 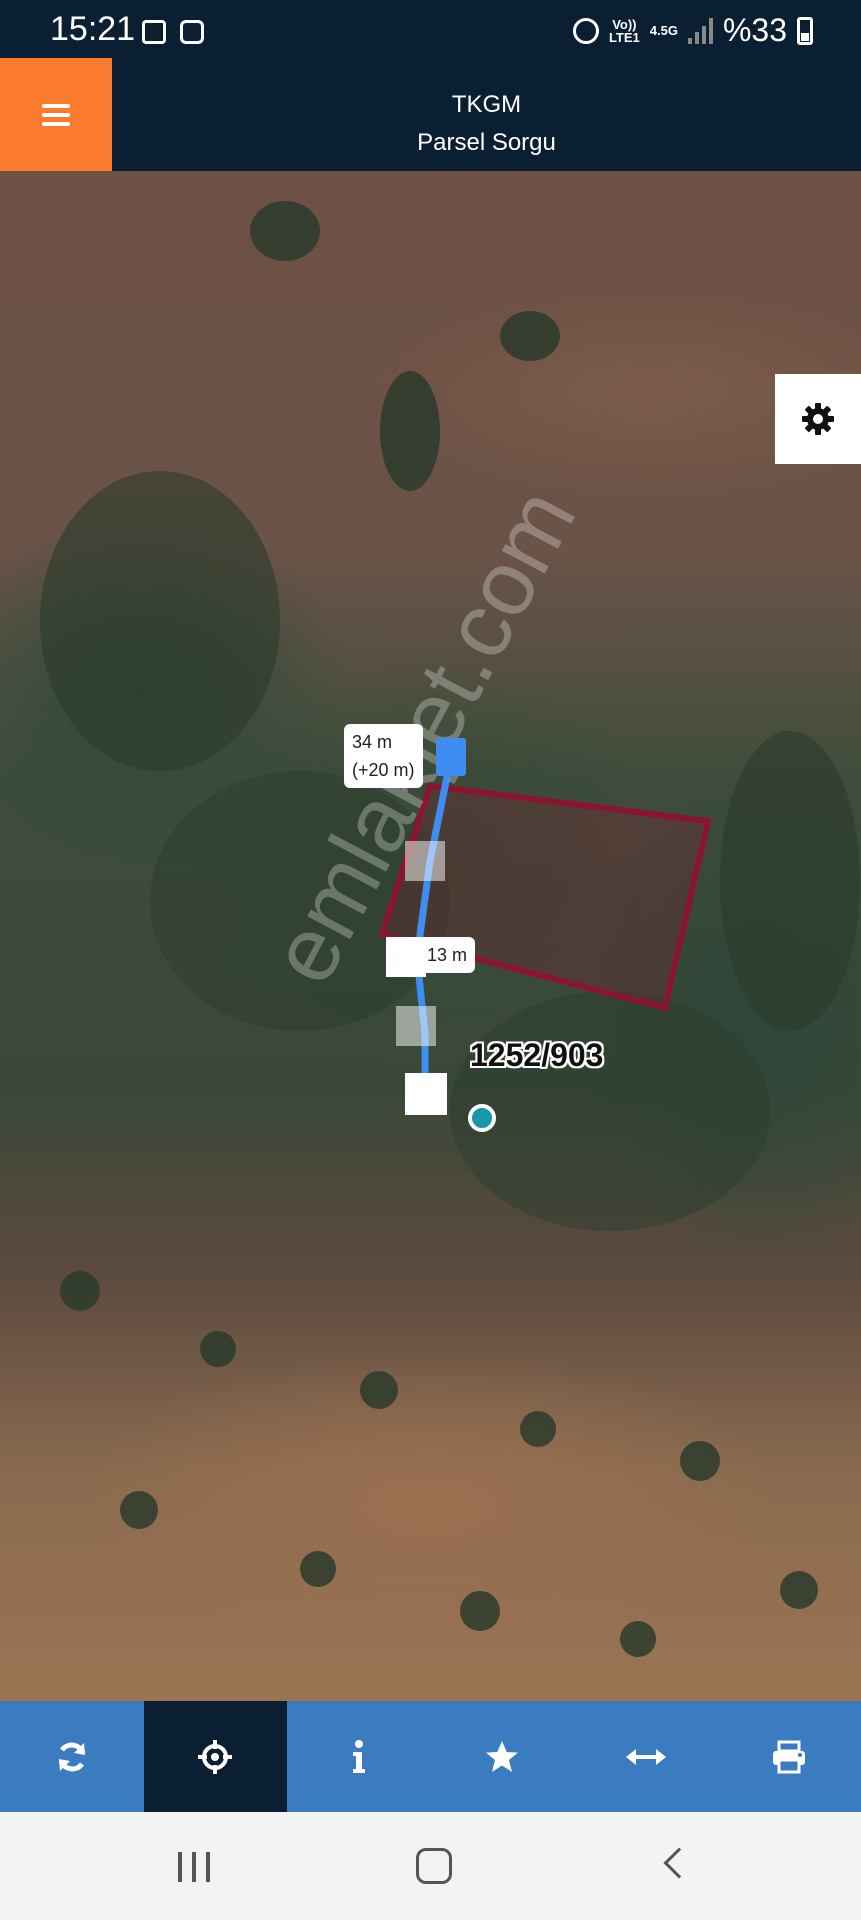 I want to click on network-type: 4.5G, so click(x=663, y=30).